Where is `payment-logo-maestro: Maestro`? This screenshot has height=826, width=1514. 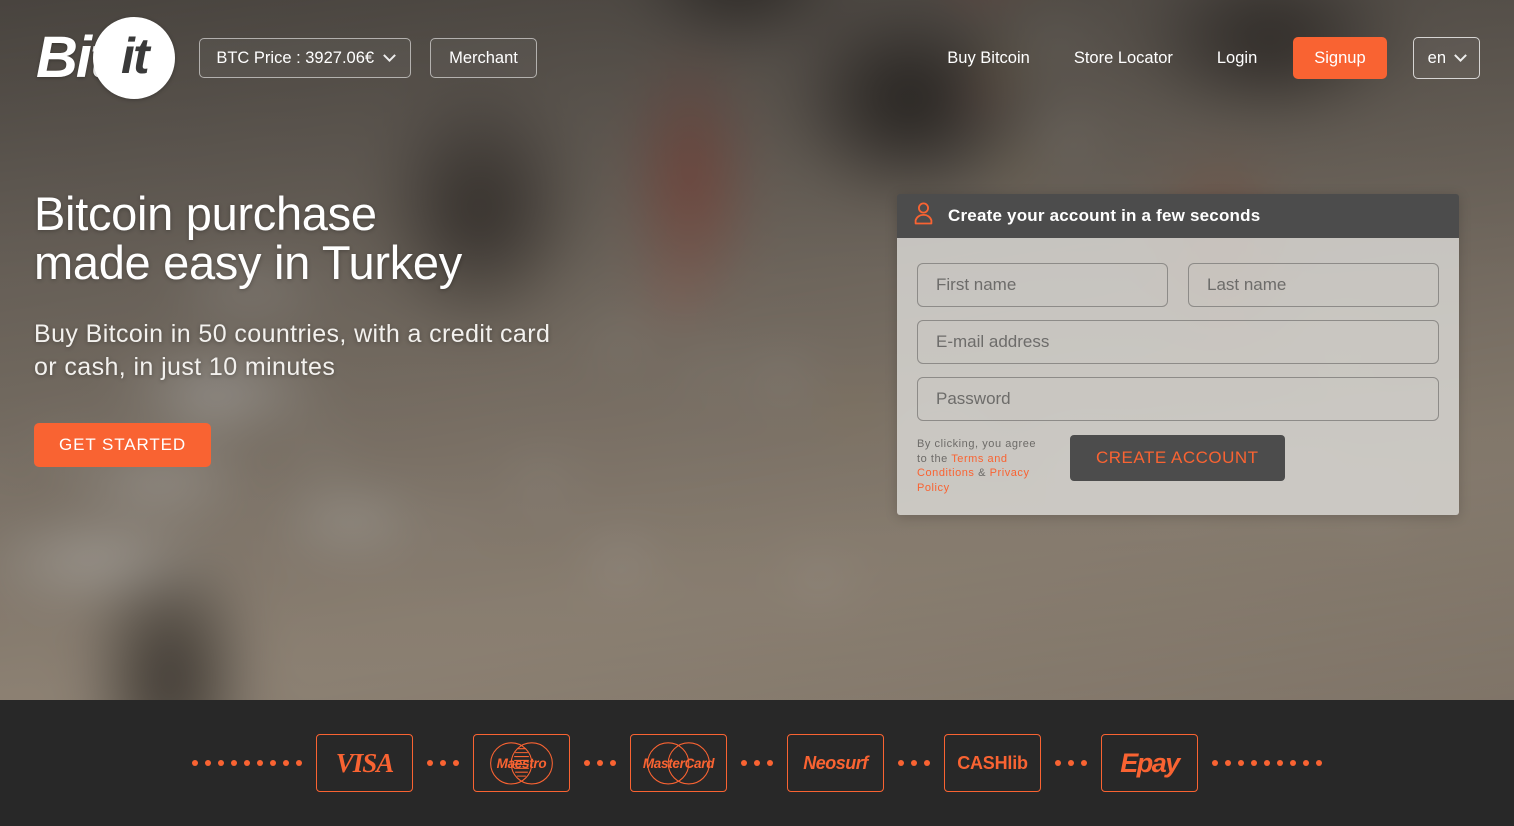
payment-logo-maestro: Maestro is located at coordinates (521, 763).